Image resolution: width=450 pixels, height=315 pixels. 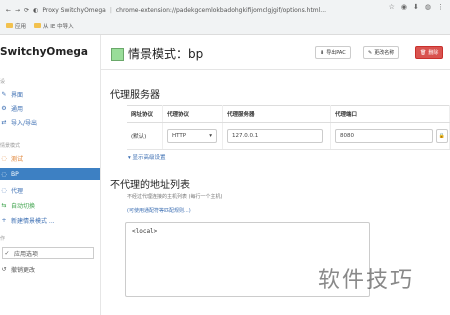 I want to click on bookmarks-bar: 应用 从 IE 中导入, so click(x=40, y=26).